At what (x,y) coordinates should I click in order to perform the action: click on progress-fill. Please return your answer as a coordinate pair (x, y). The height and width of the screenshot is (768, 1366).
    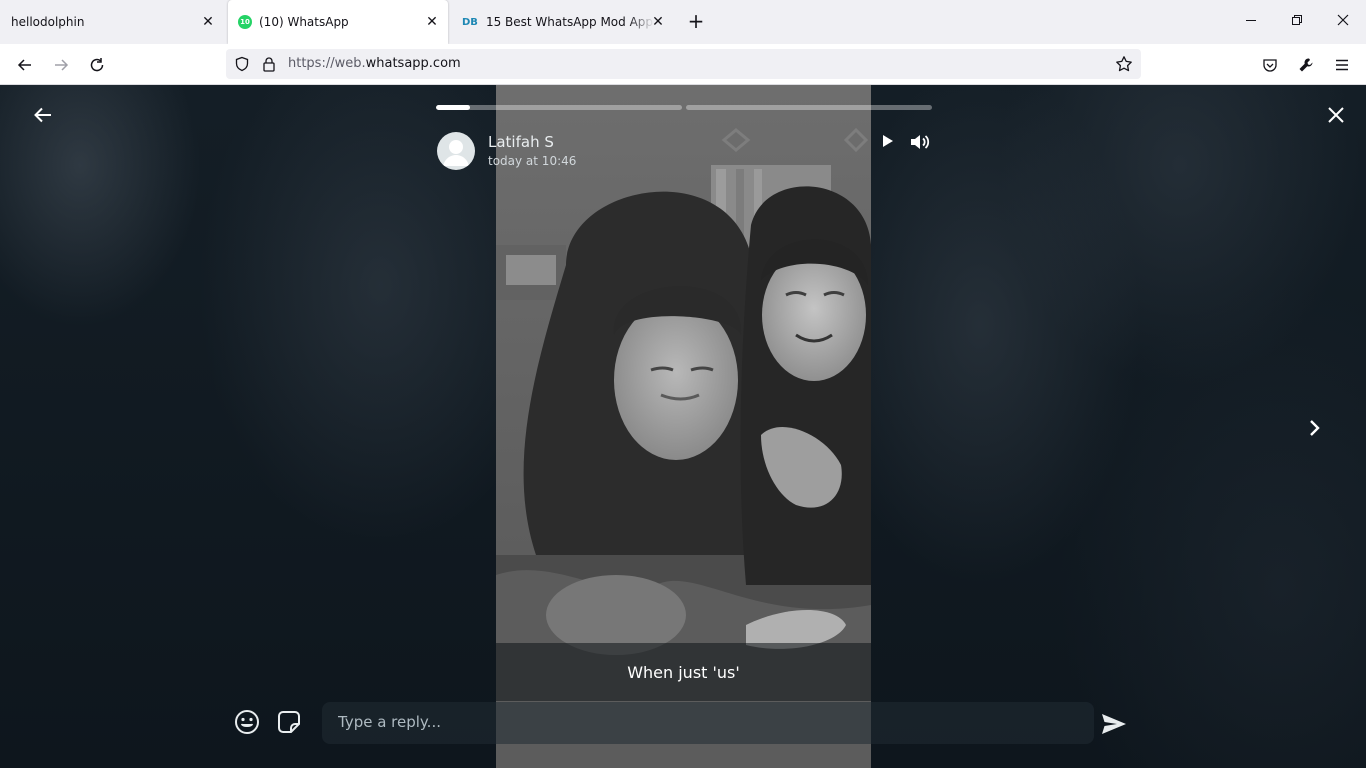
    Looking at the image, I should click on (453, 107).